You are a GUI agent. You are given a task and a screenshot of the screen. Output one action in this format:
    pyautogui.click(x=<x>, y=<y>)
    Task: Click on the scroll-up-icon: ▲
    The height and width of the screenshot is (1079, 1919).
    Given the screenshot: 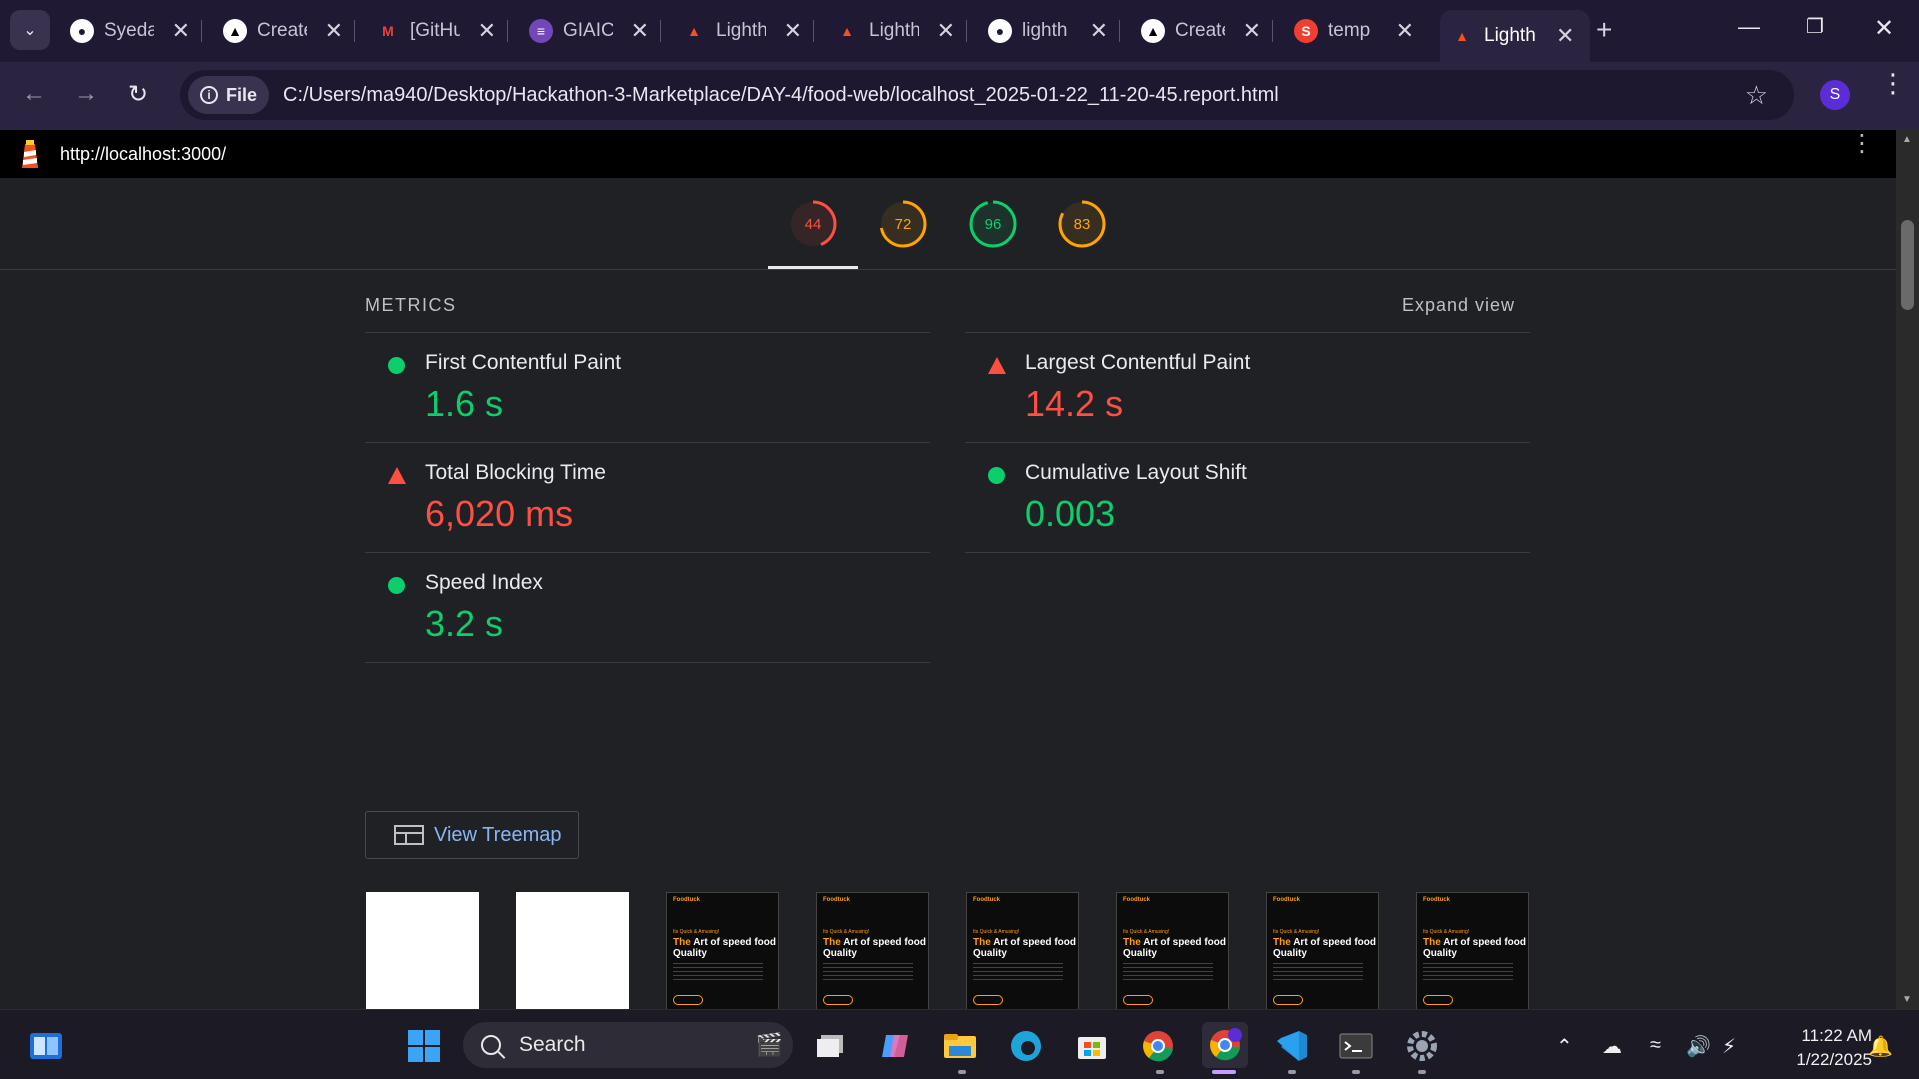 What is the action you would take?
    pyautogui.click(x=1907, y=139)
    